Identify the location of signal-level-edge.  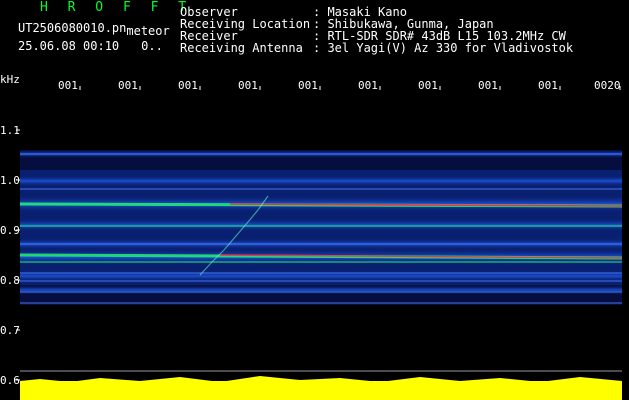
(321, 380).